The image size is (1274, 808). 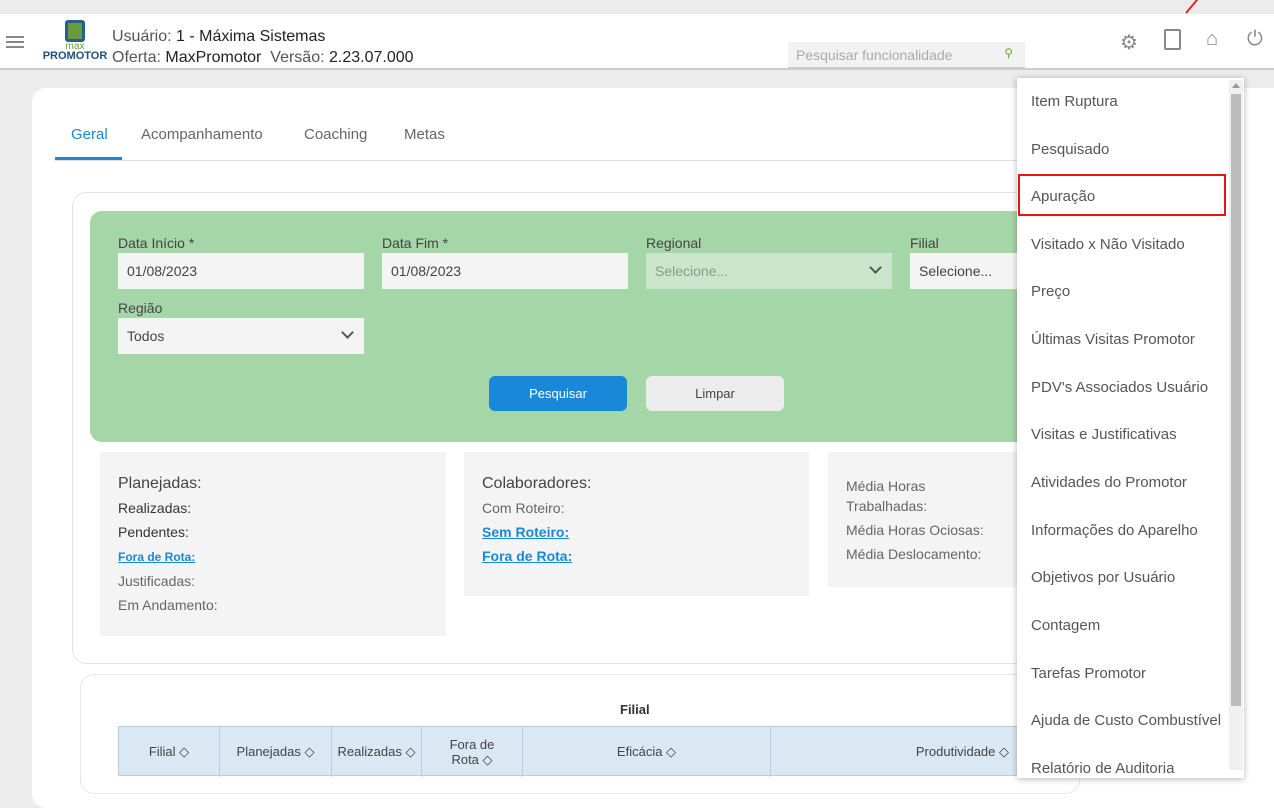 I want to click on version-label: Versão:, so click(x=297, y=57).